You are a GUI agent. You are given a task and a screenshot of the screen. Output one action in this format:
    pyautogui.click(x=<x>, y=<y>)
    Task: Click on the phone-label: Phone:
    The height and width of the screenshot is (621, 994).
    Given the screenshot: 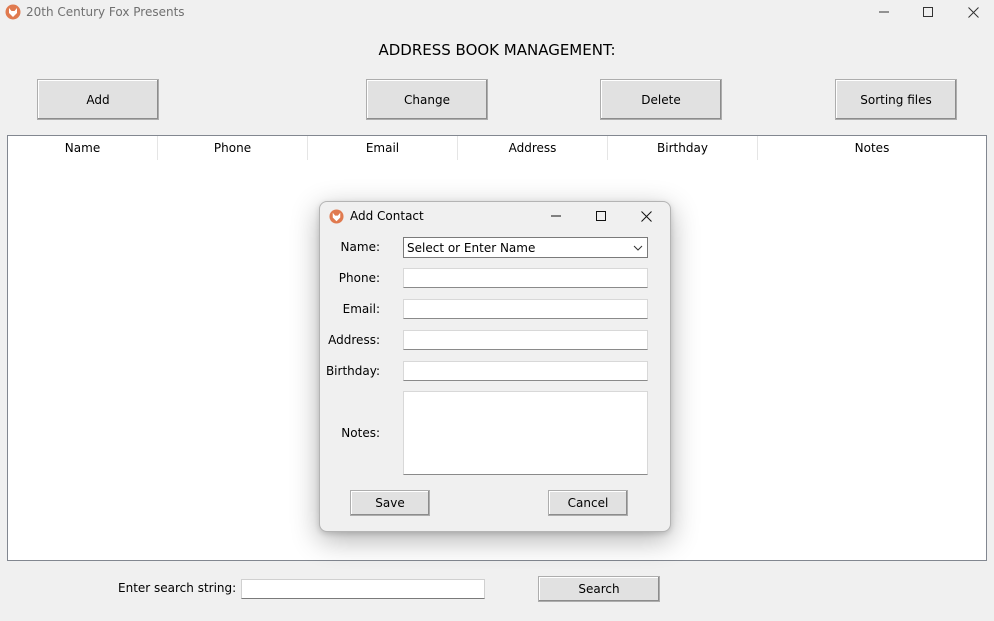 What is the action you would take?
    pyautogui.click(x=359, y=278)
    